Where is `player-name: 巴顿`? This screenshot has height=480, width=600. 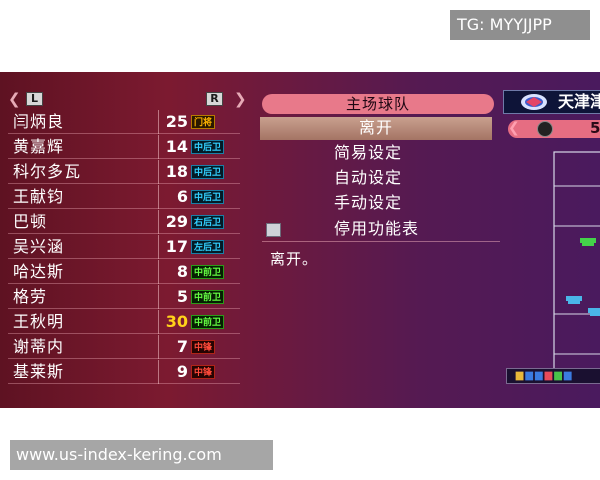
player-name: 巴顿 is located at coordinates (30, 221).